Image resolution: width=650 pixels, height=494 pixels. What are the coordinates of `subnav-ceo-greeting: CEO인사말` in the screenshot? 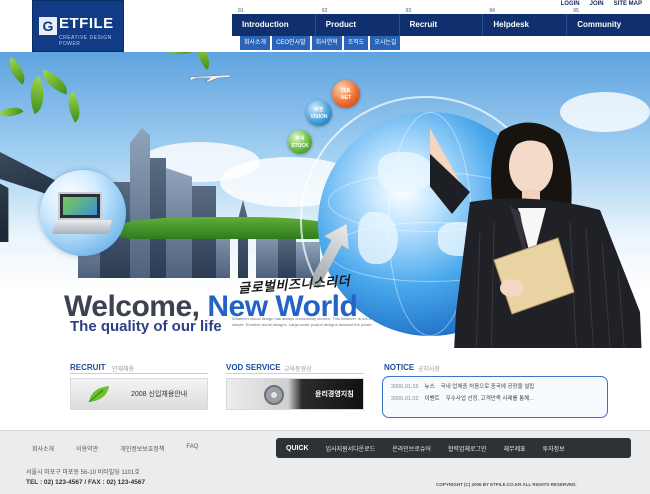 It's located at (291, 43).